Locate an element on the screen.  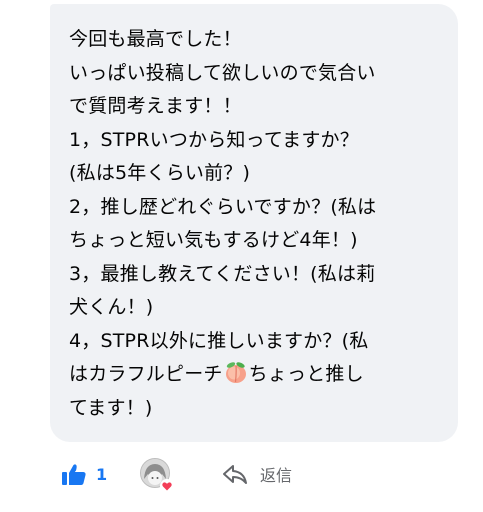
like-button: 1 is located at coordinates (84, 474).